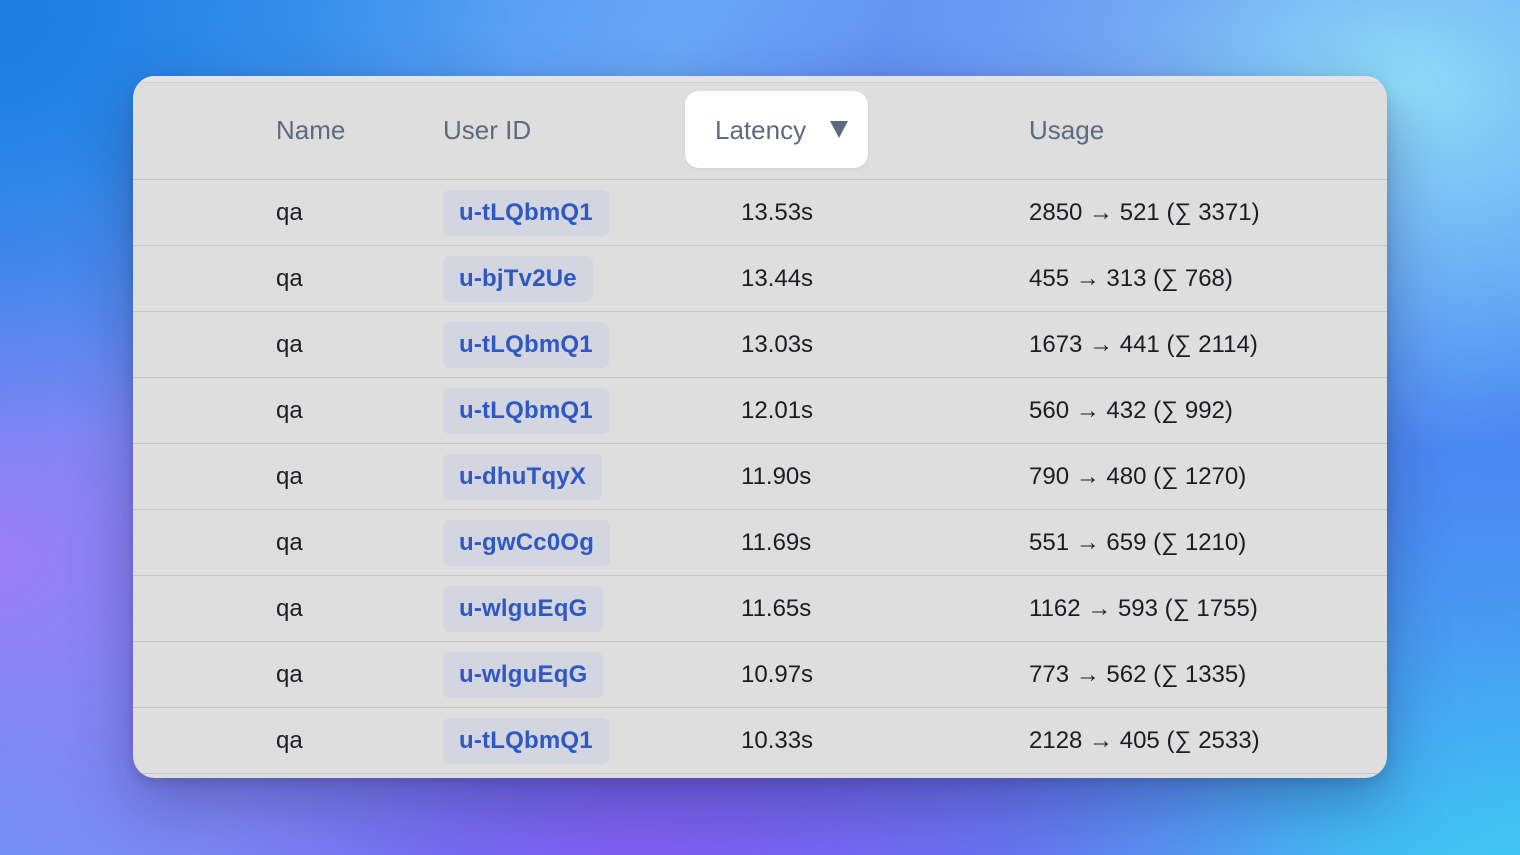 This screenshot has width=1520, height=855. I want to click on user-id-link: u-dhuTqyX, so click(523, 476).